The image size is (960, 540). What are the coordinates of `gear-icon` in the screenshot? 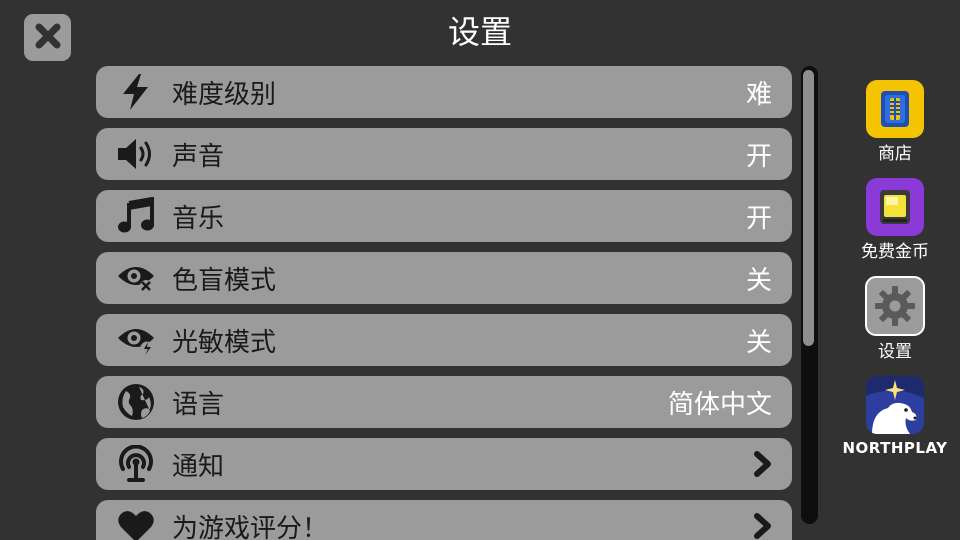 It's located at (895, 306).